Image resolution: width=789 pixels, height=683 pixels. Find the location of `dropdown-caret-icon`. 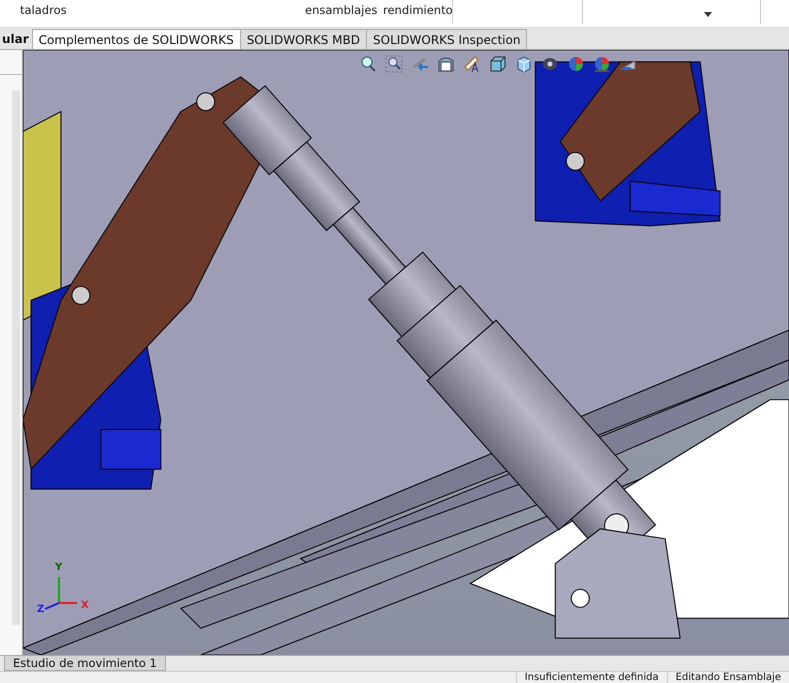

dropdown-caret-icon is located at coordinates (708, 14).